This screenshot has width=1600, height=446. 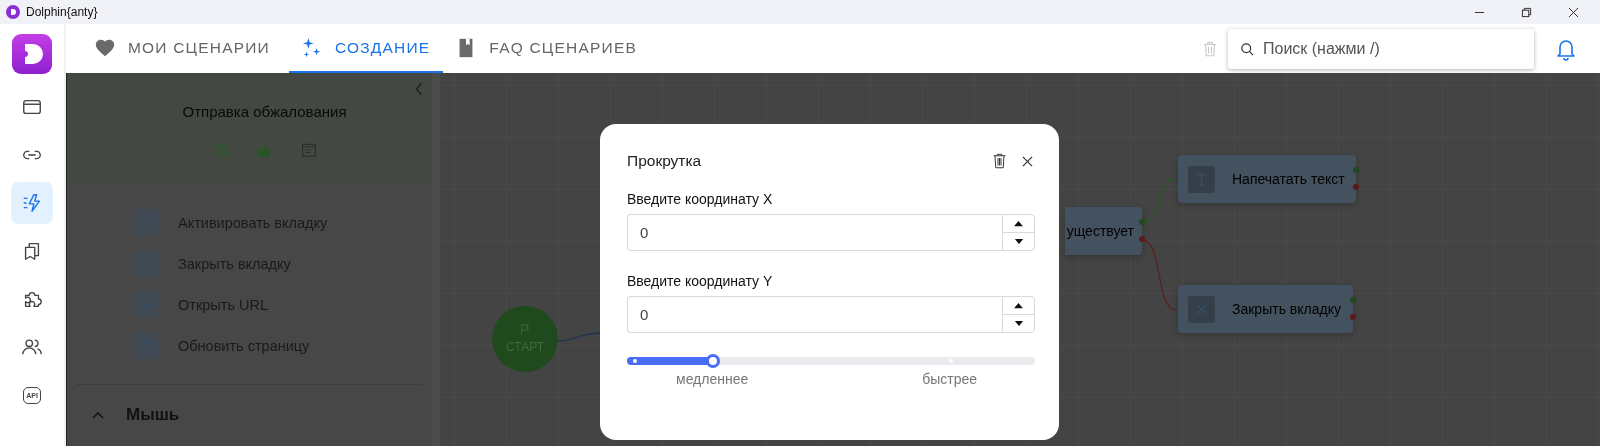 What do you see at coordinates (1247, 49) in the screenshot?
I see `search-icon` at bounding box center [1247, 49].